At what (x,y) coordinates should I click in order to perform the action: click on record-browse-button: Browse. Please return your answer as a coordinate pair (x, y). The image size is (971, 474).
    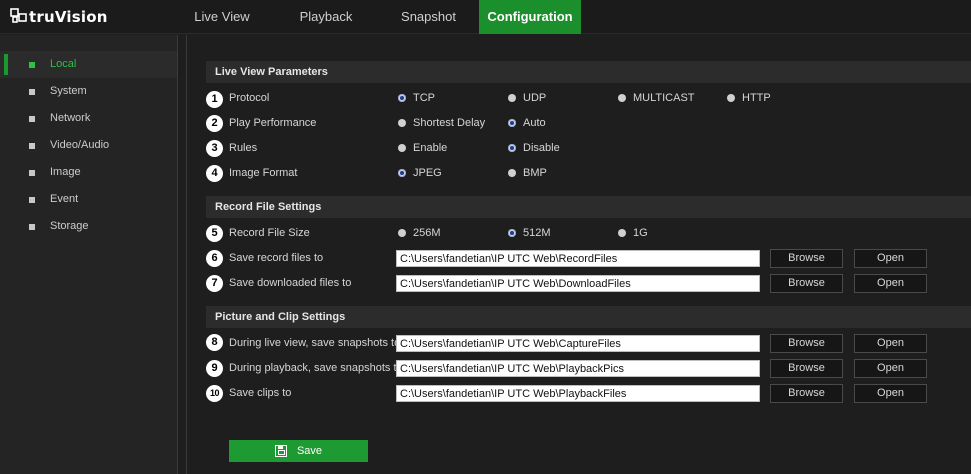
    Looking at the image, I should click on (806, 258).